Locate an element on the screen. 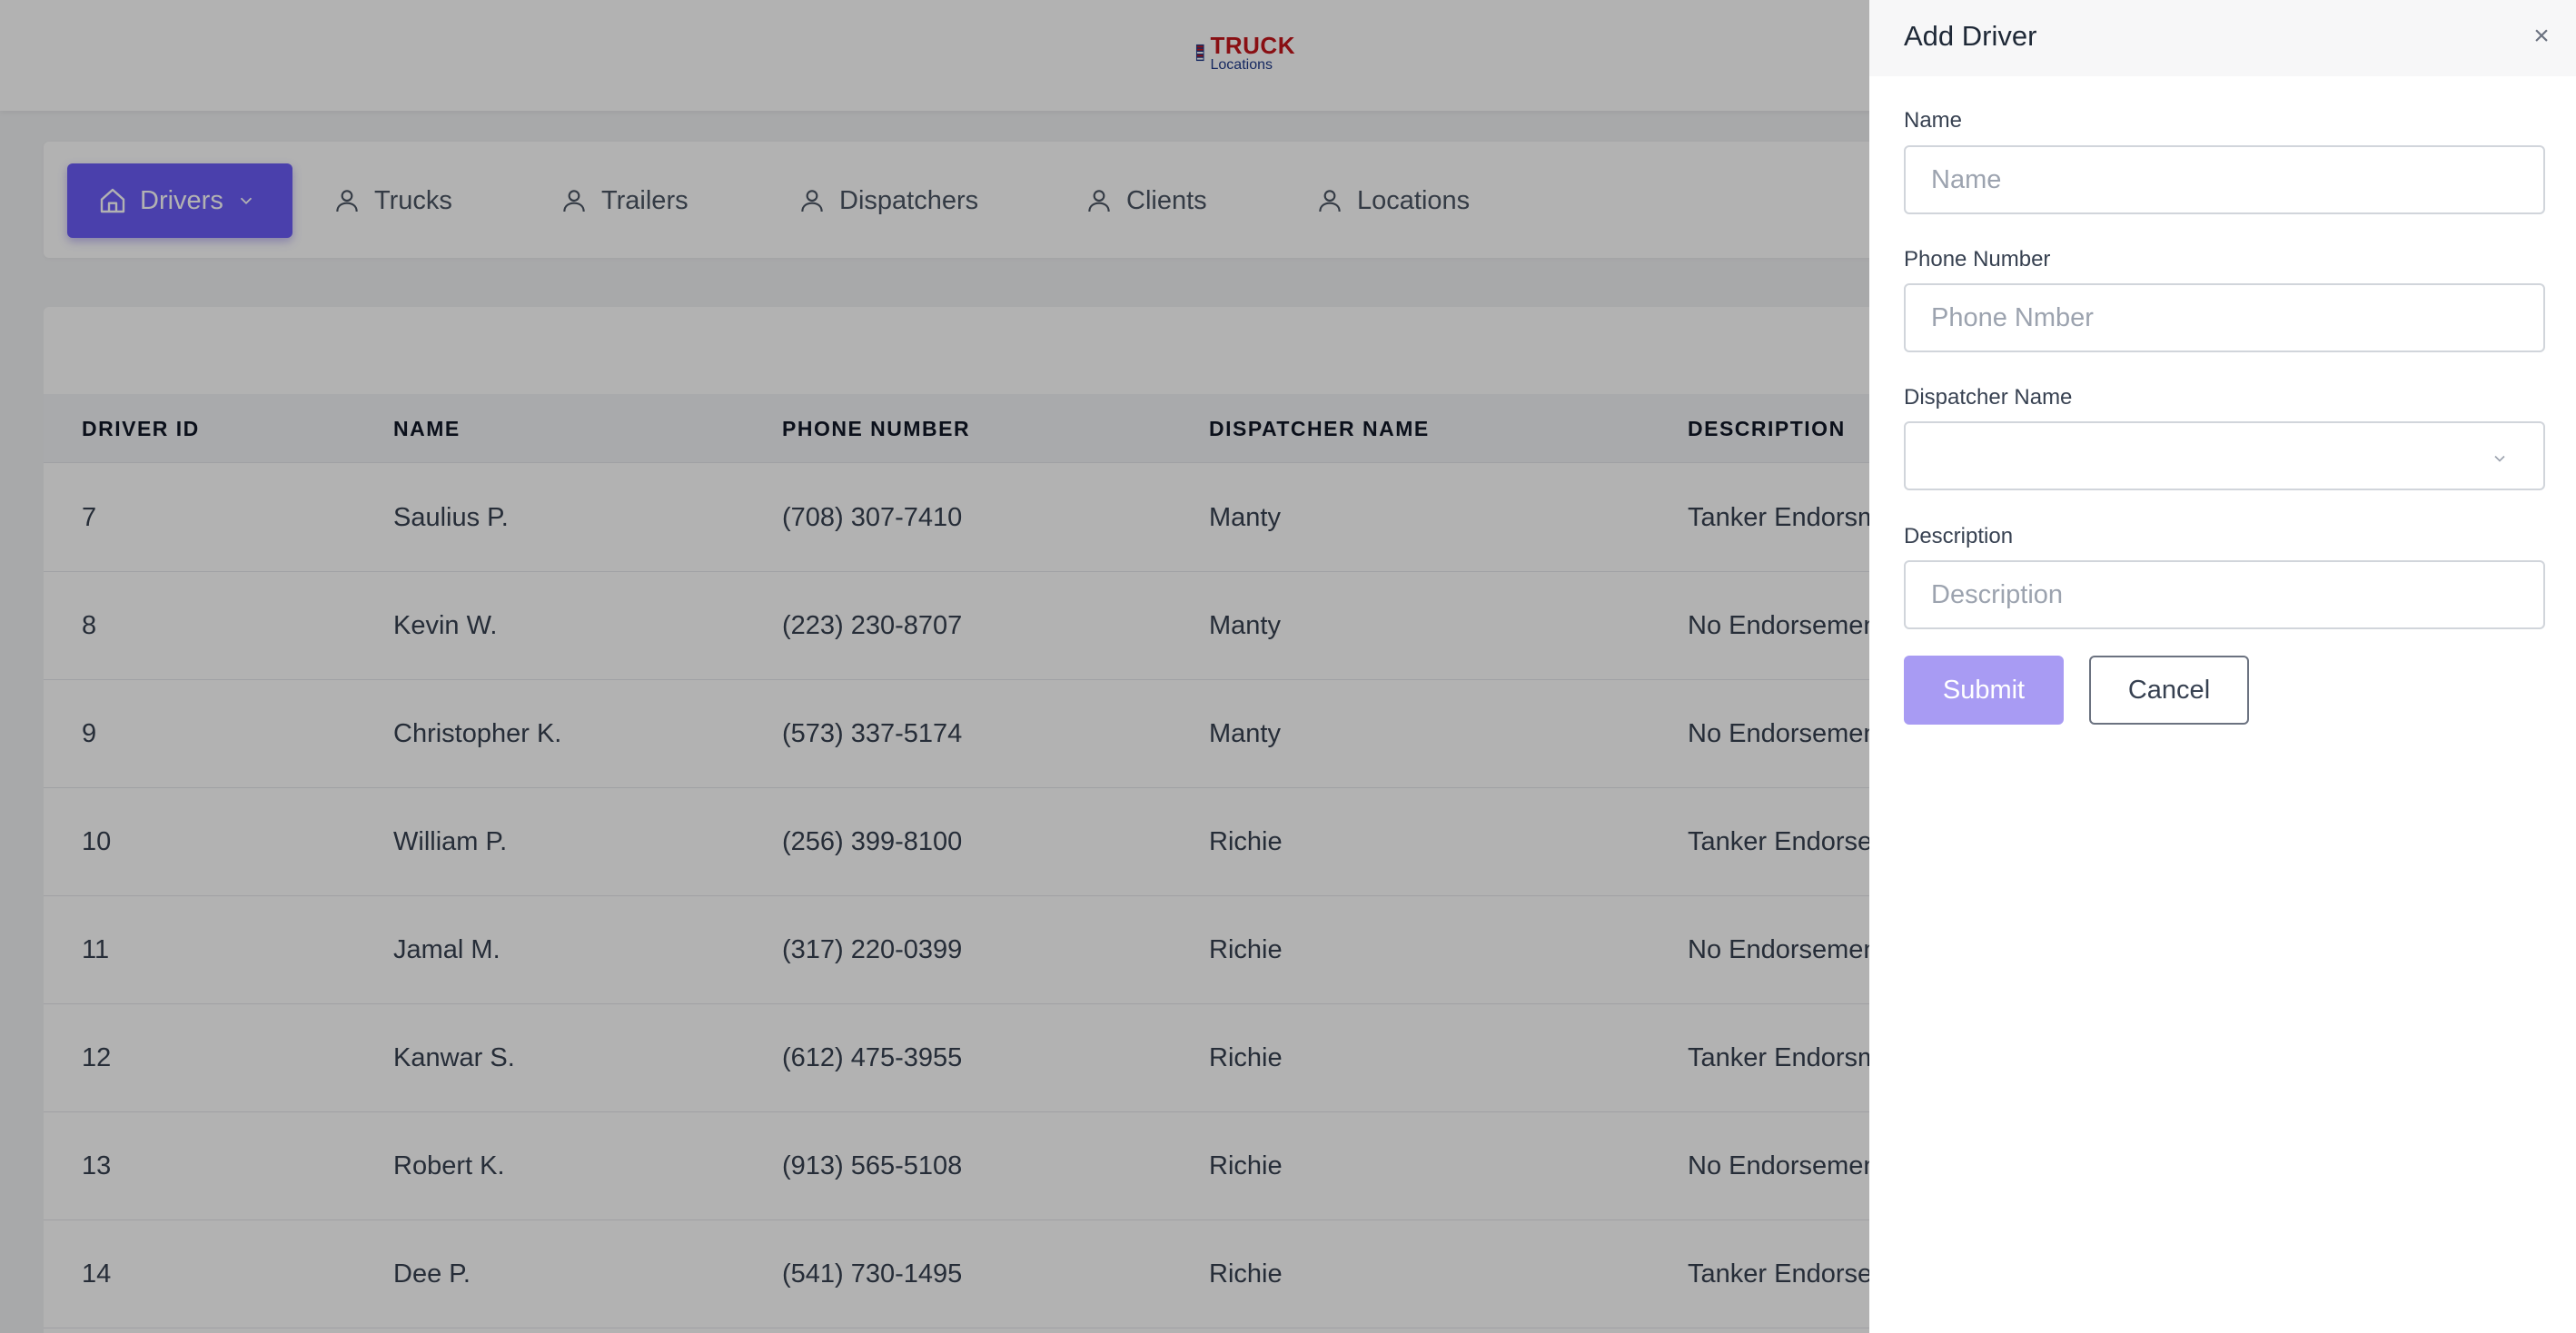 Image resolution: width=2576 pixels, height=1333 pixels. chevron-down-icon is located at coordinates (2499, 459).